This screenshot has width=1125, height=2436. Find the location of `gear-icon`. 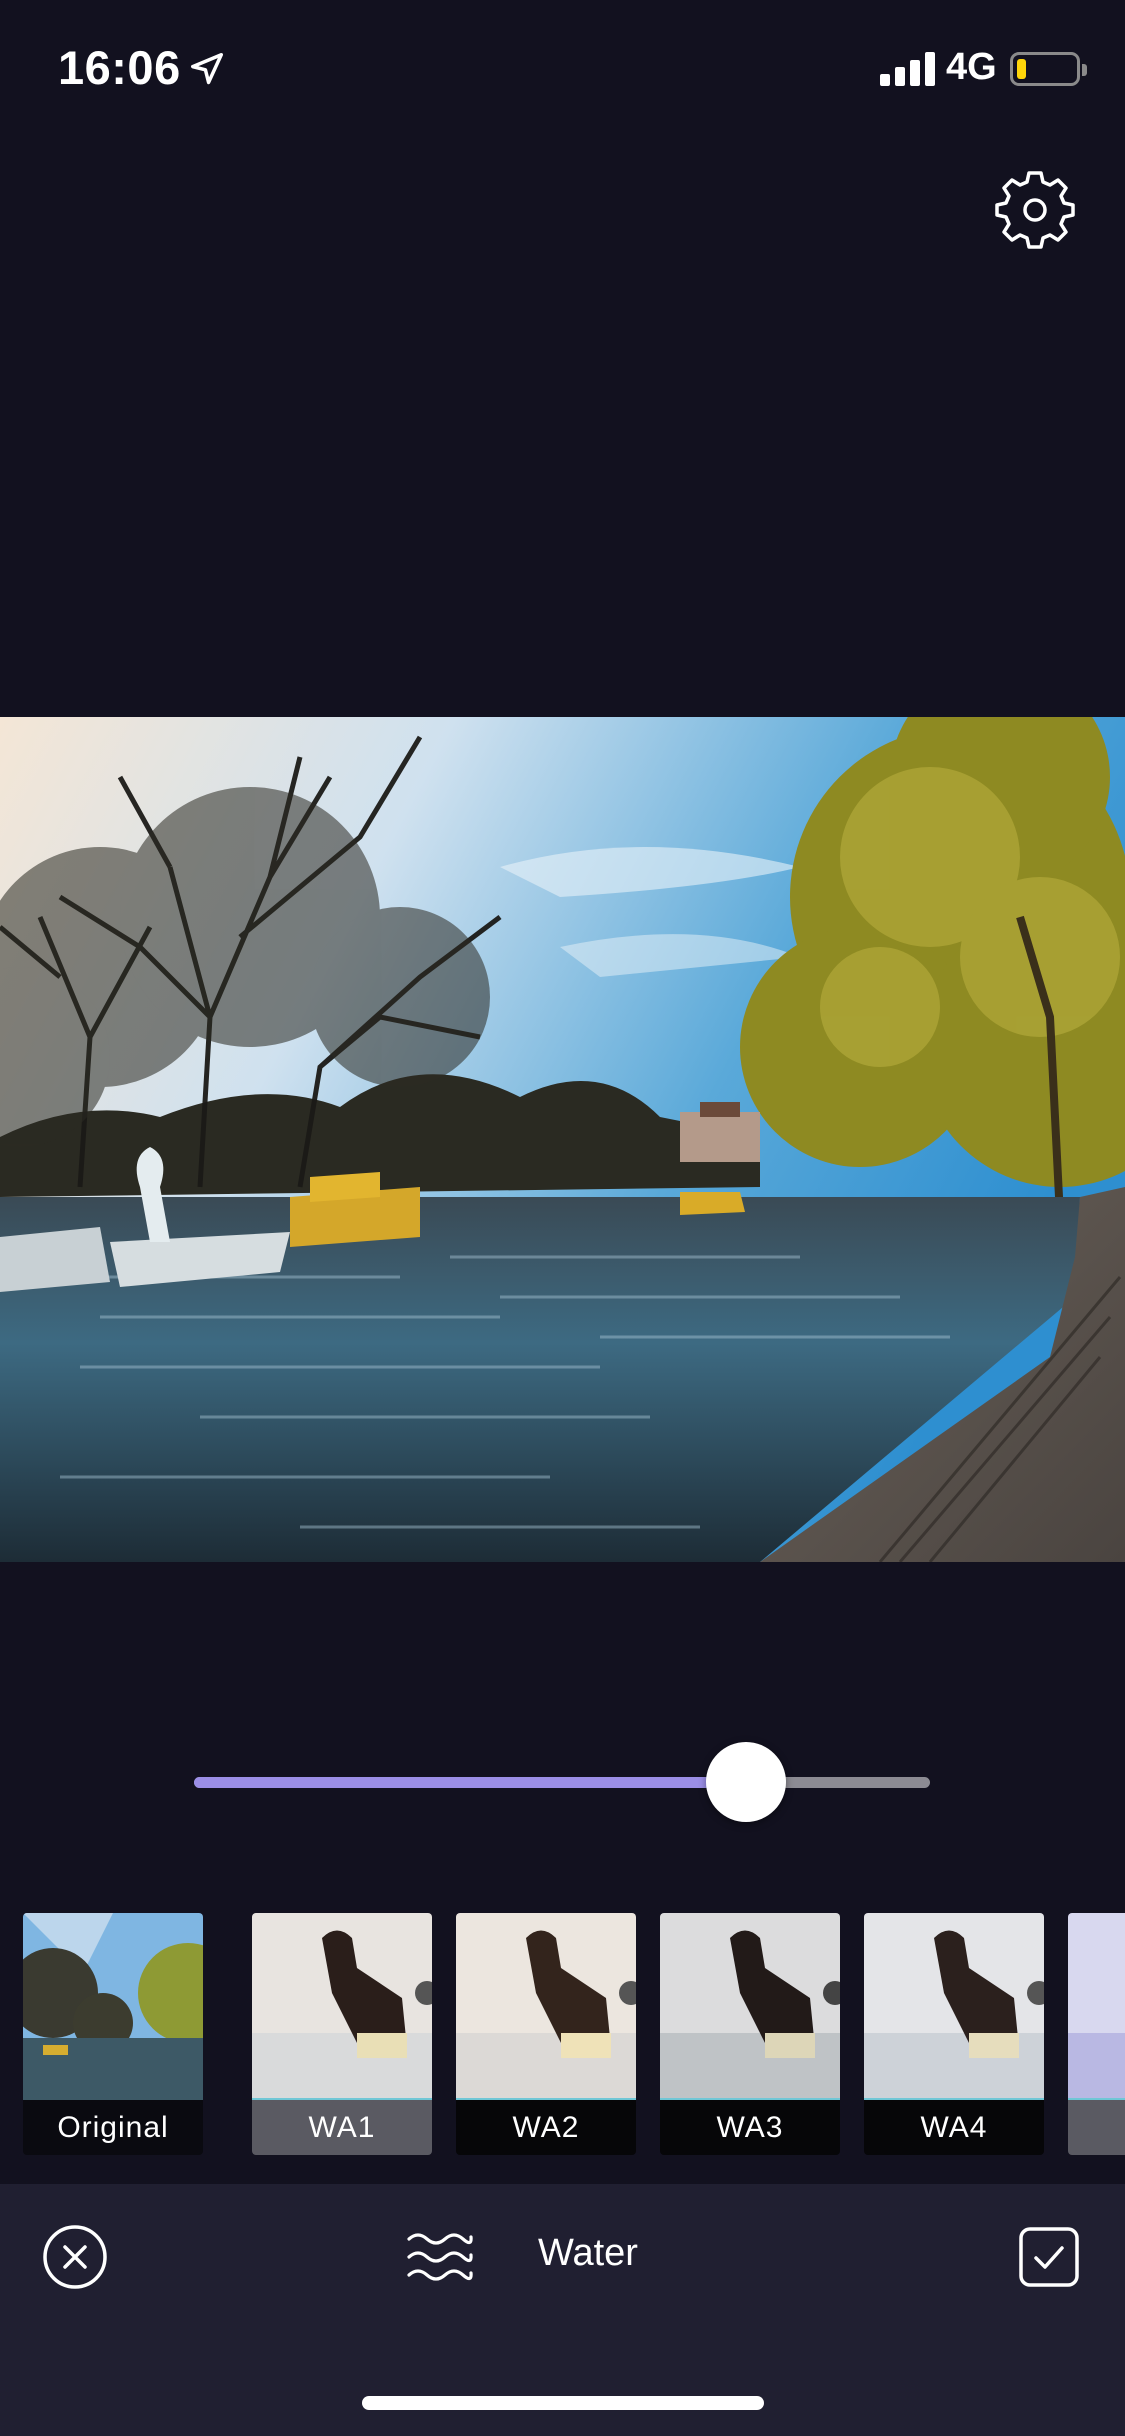

gear-icon is located at coordinates (1035, 210).